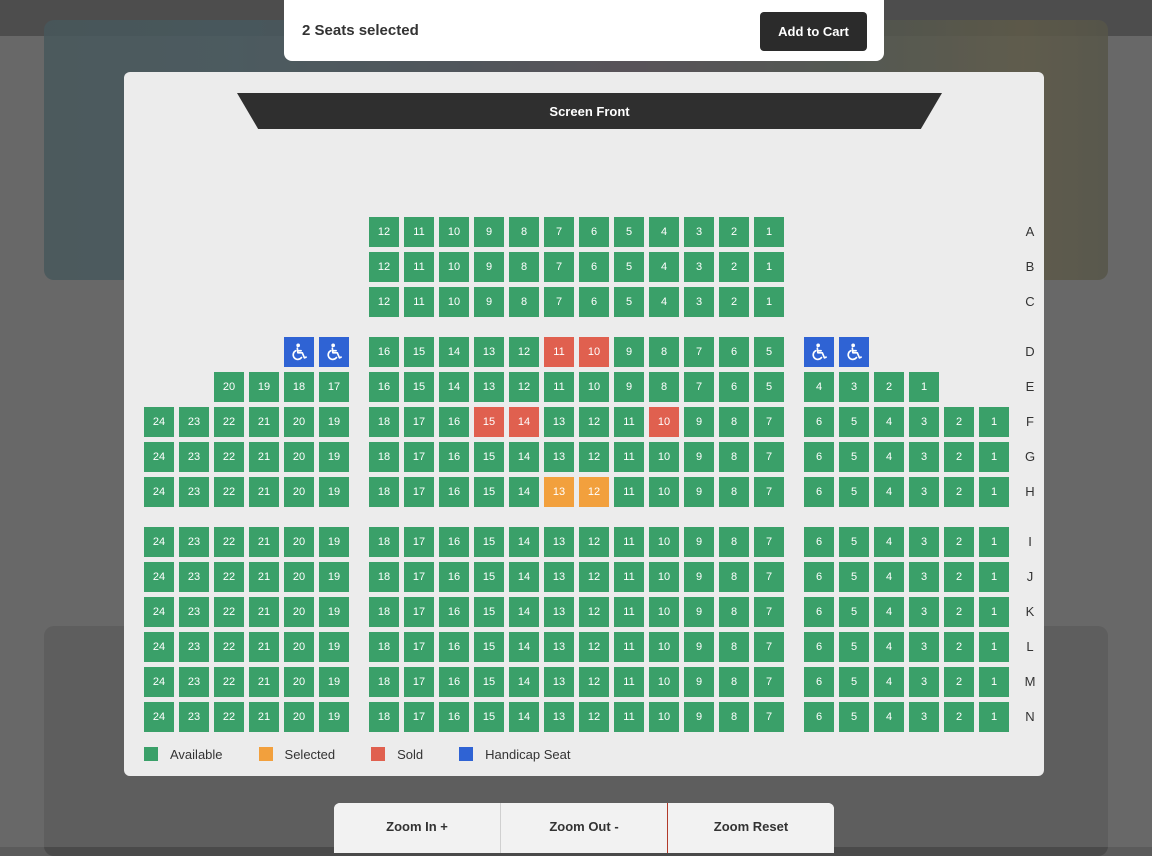  What do you see at coordinates (819, 492) in the screenshot?
I see `seat-h-6: 6` at bounding box center [819, 492].